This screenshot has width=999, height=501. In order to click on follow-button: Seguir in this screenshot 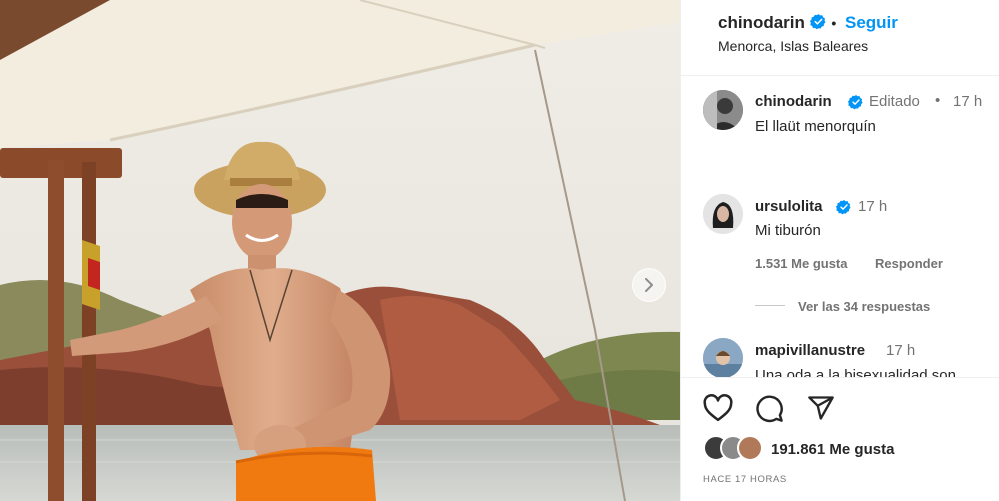, I will do `click(871, 23)`.